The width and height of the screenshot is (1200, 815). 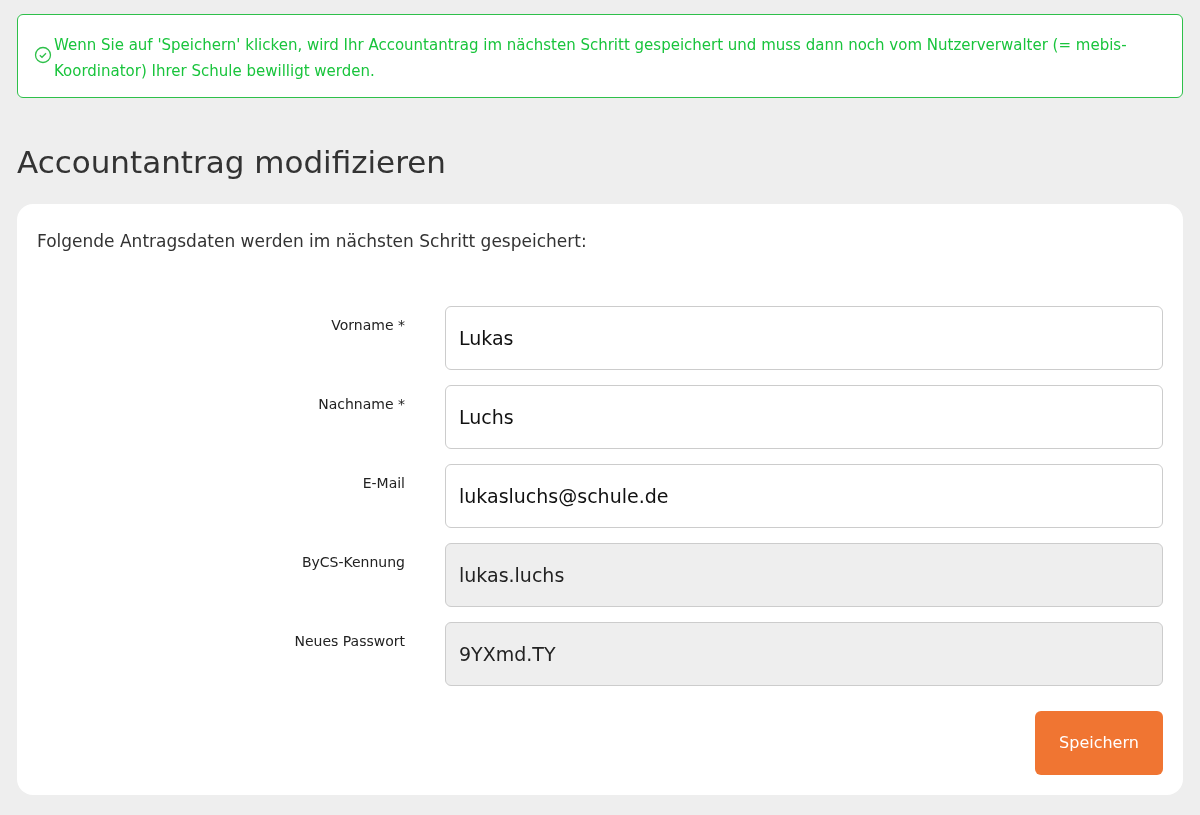 What do you see at coordinates (591, 58) in the screenshot?
I see `notice-text: Wenn Sie auf 'Speichern' klicken, wird Ihr Accountantrag im nächsten Schritt gespeichert und muss dann noch vom Nutzerverwalter (= mebis-Koordinator) Ihrer Schule bewilligt werden.` at bounding box center [591, 58].